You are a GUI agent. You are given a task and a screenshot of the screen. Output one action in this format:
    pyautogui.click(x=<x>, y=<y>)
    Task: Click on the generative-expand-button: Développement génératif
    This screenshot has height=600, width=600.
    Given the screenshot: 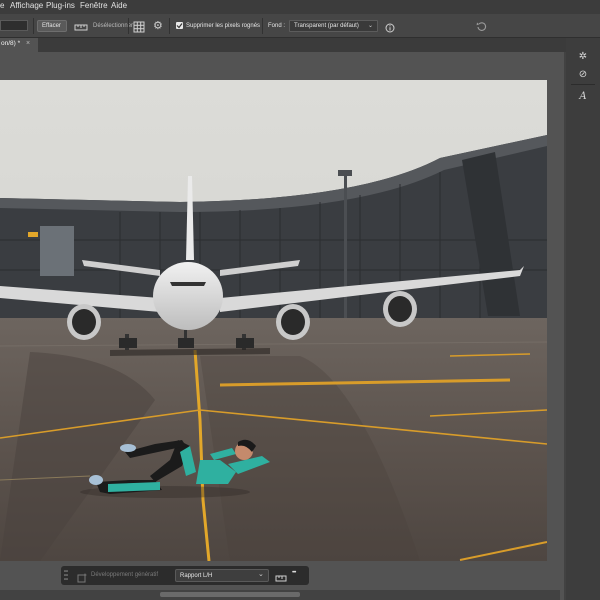 What is the action you would take?
    pyautogui.click(x=124, y=575)
    